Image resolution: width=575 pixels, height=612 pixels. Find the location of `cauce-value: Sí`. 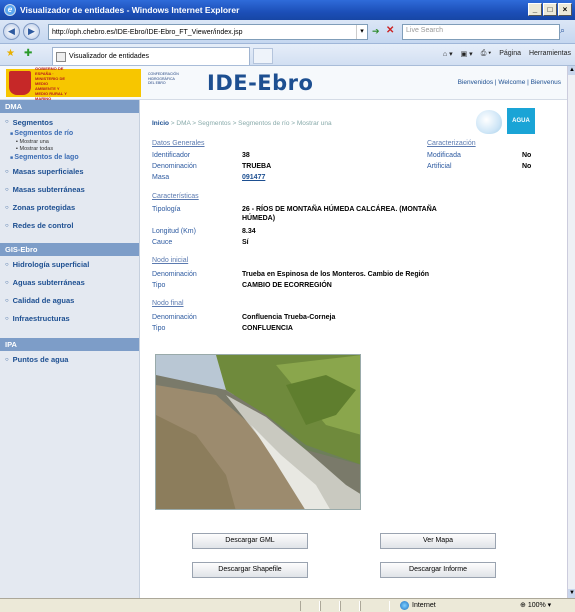

cauce-value: Sí is located at coordinates (245, 242).